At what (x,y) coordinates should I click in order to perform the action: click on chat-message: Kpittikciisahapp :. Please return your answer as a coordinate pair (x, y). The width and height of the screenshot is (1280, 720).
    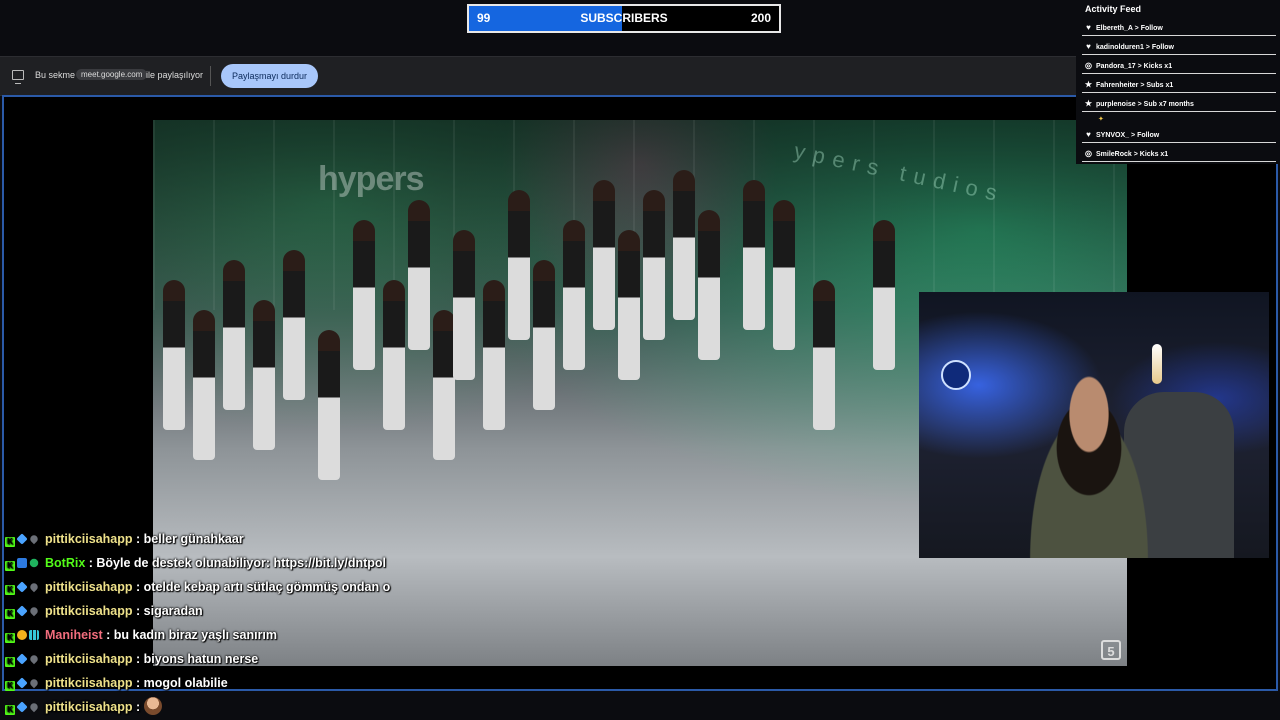
    Looking at the image, I should click on (83, 707).